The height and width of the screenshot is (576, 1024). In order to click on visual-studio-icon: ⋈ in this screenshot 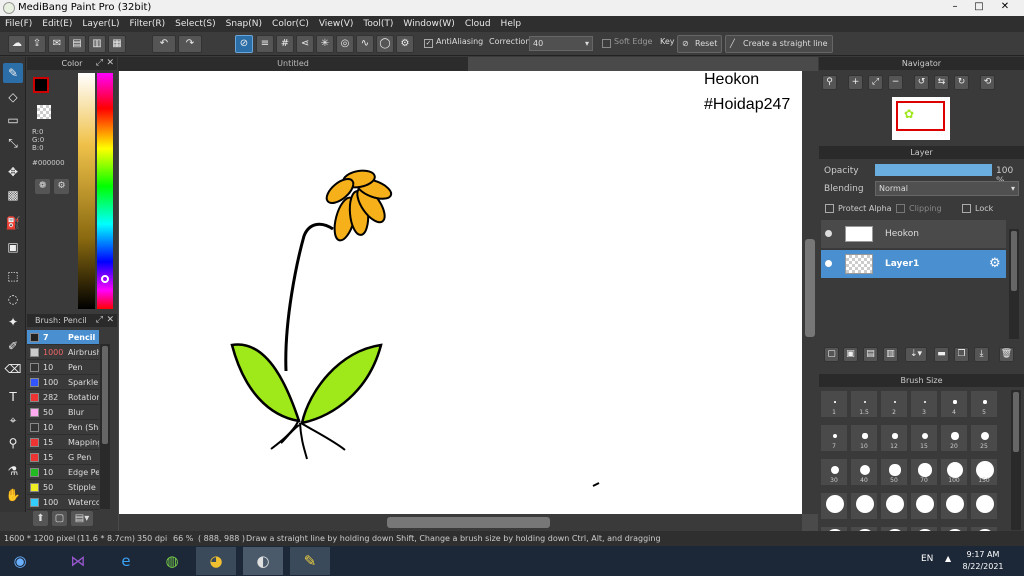, I will do `click(78, 561)`.